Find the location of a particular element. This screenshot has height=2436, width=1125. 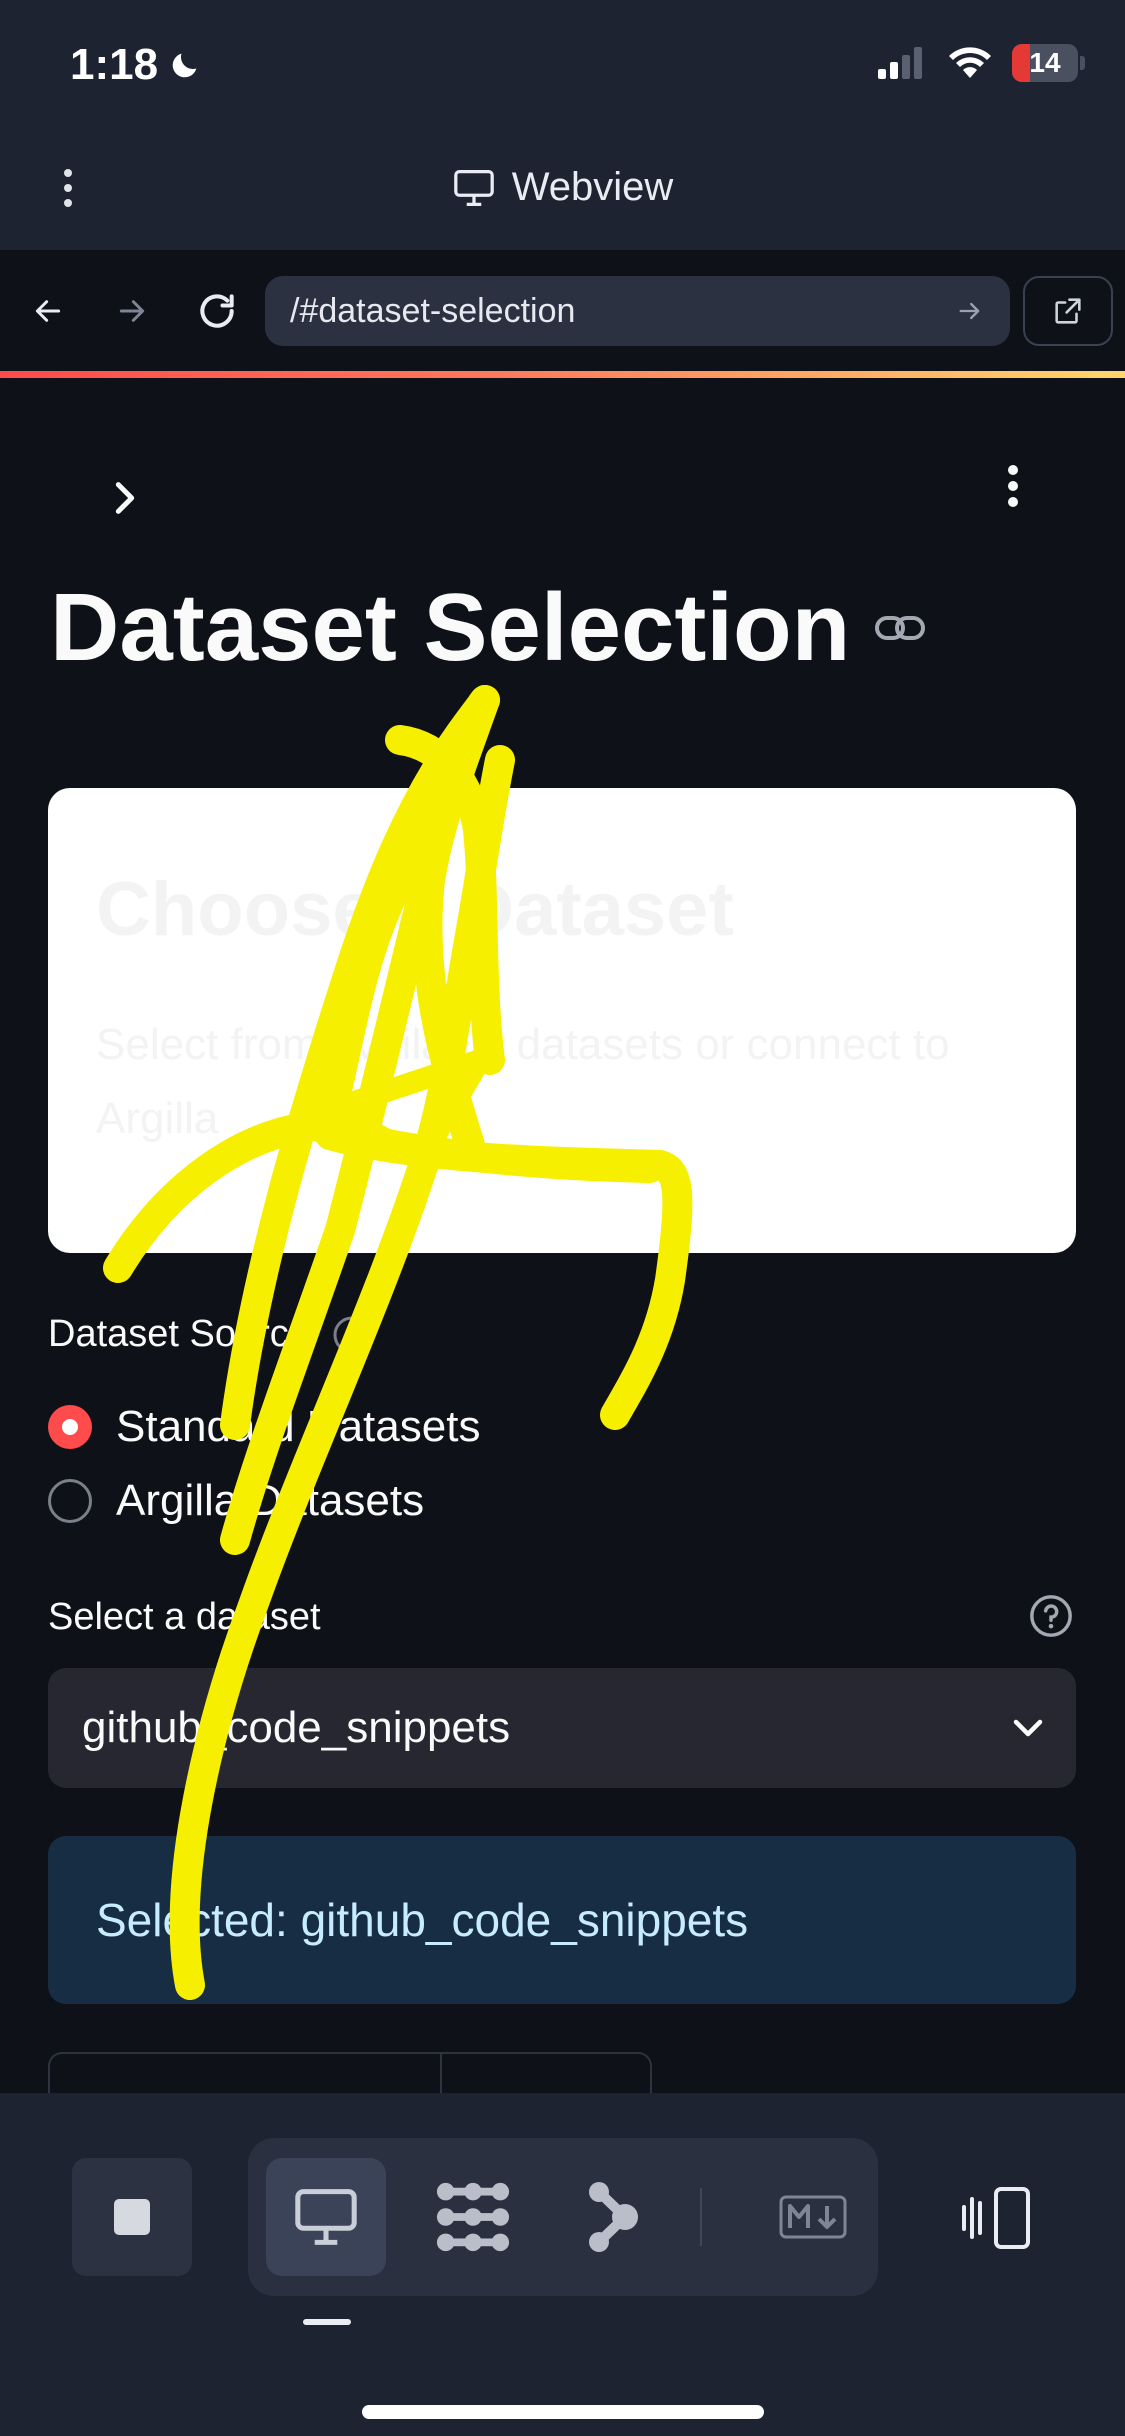

back-arrow-icon is located at coordinates (48, 311).